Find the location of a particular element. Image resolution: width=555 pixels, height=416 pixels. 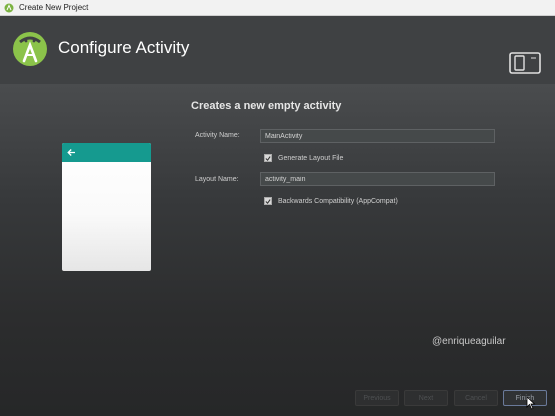

android-studio-logo is located at coordinates (30, 49).